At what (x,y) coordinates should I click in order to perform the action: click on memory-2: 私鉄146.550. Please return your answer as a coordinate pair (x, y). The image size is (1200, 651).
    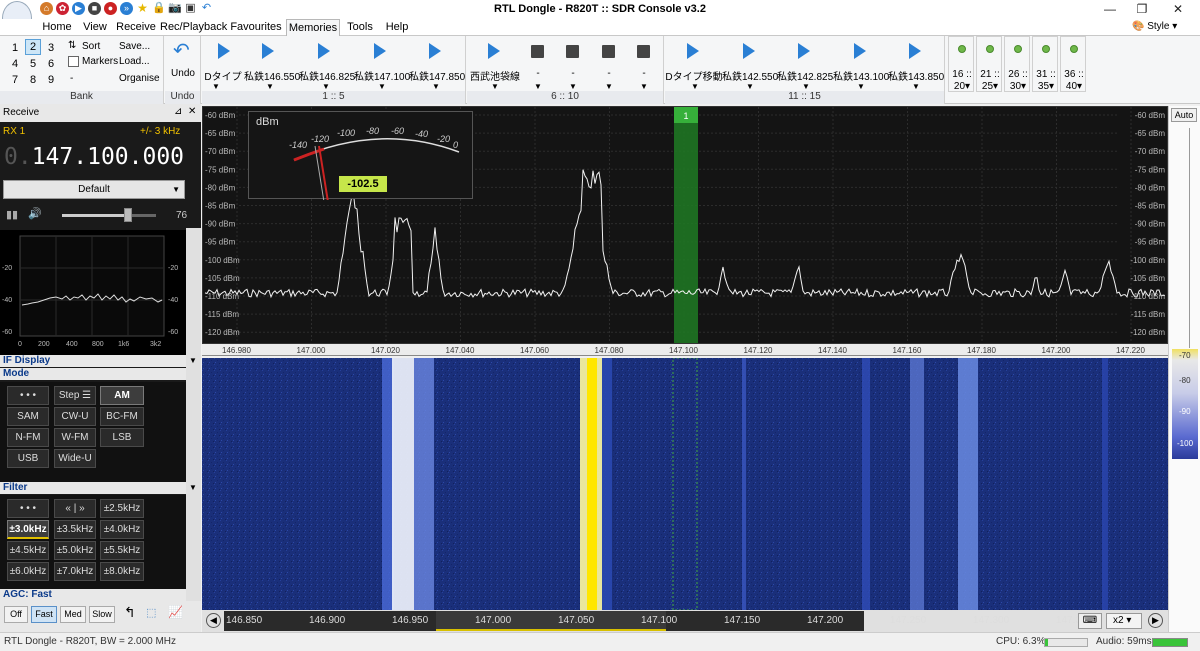
    Looking at the image, I should click on (272, 75).